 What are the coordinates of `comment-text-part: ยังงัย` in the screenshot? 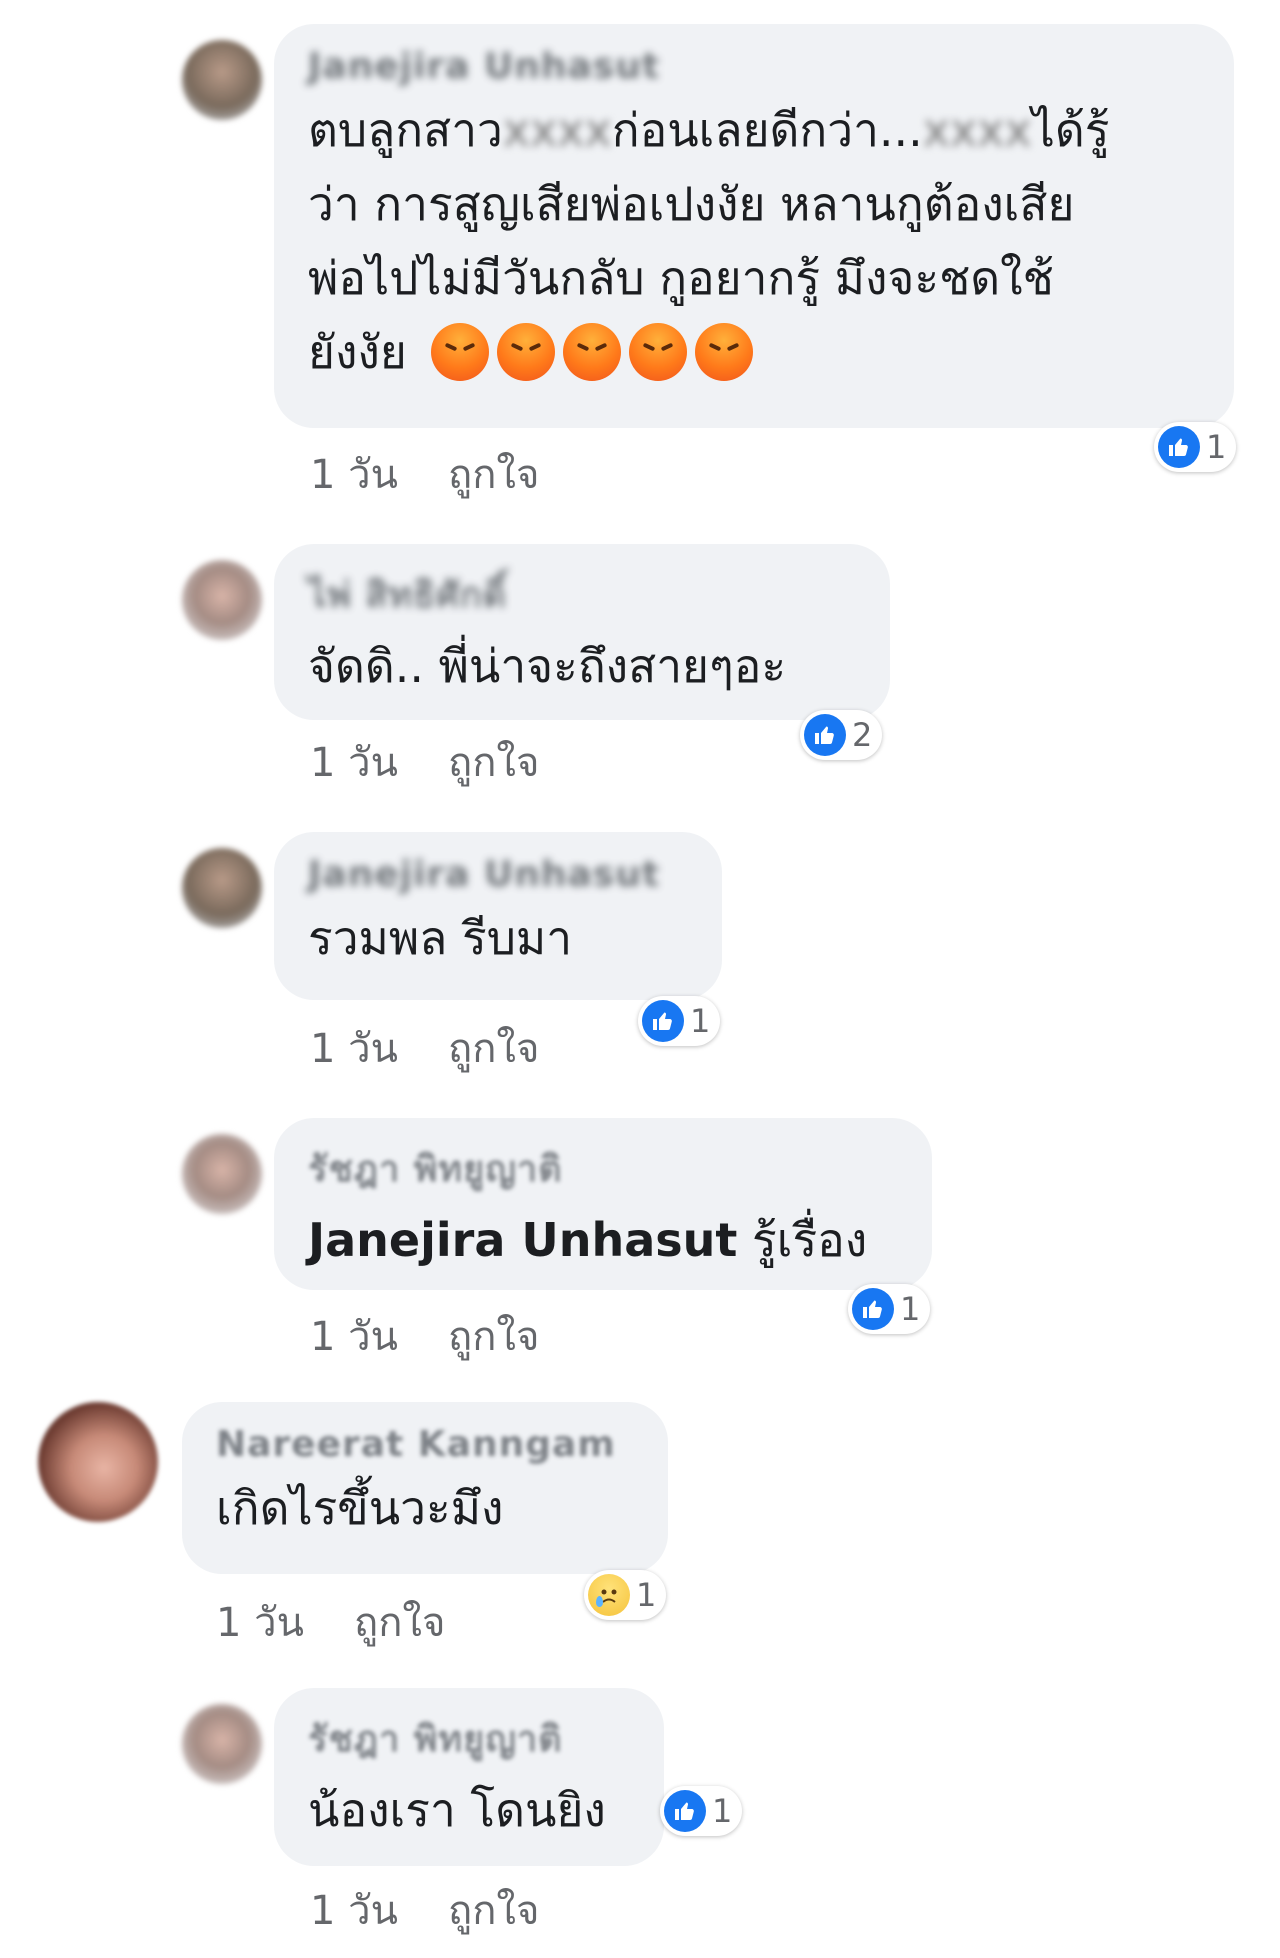 It's located at (357, 352).